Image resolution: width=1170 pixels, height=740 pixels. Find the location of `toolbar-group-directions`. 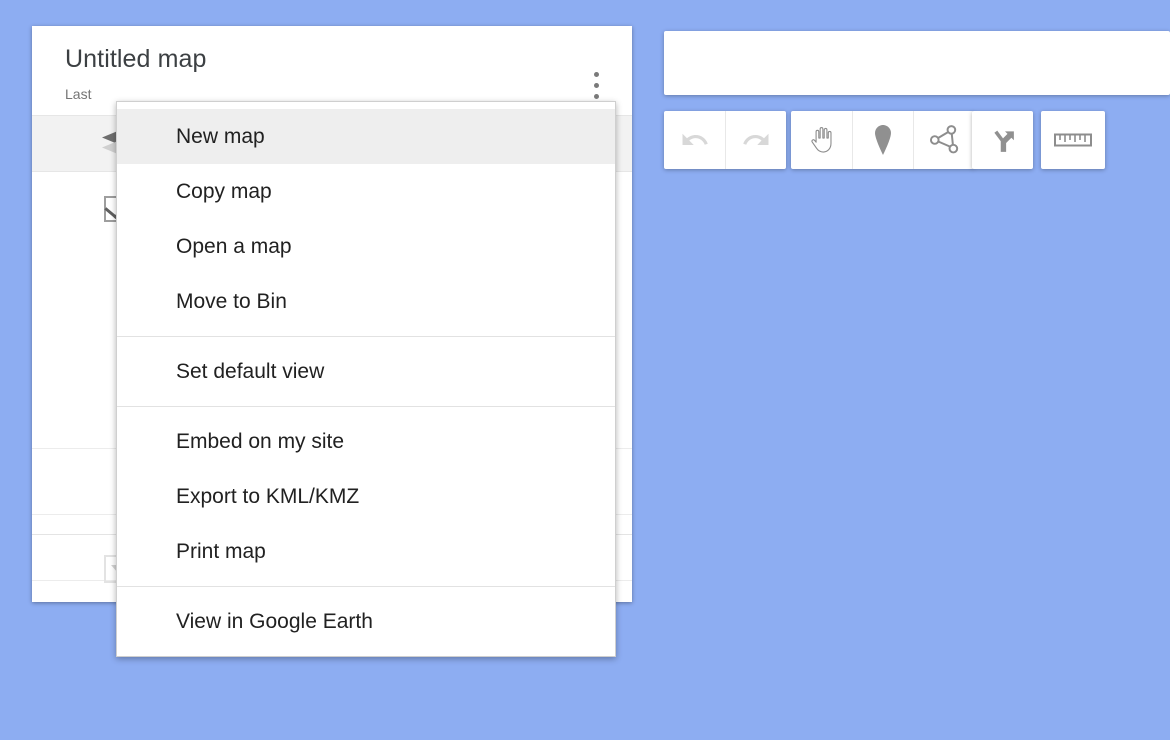

toolbar-group-directions is located at coordinates (1002, 140).